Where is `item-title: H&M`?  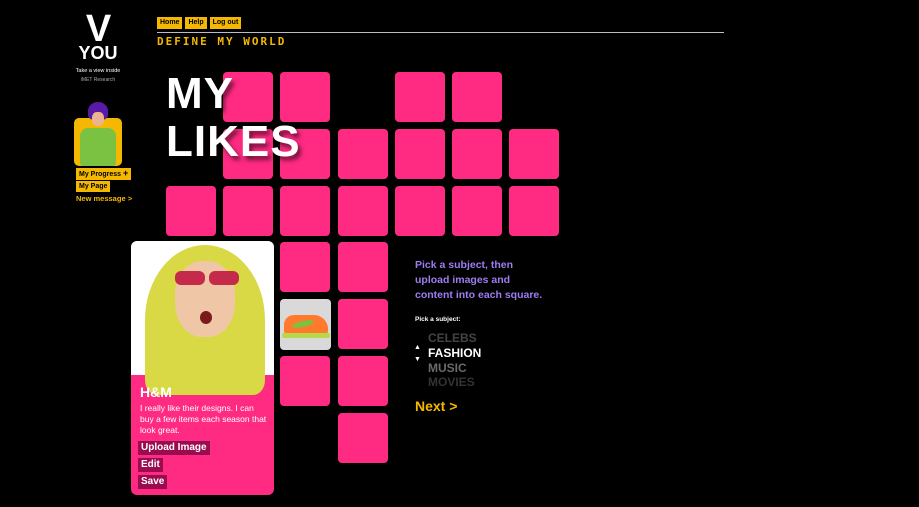
item-title: H&M is located at coordinates (156, 392).